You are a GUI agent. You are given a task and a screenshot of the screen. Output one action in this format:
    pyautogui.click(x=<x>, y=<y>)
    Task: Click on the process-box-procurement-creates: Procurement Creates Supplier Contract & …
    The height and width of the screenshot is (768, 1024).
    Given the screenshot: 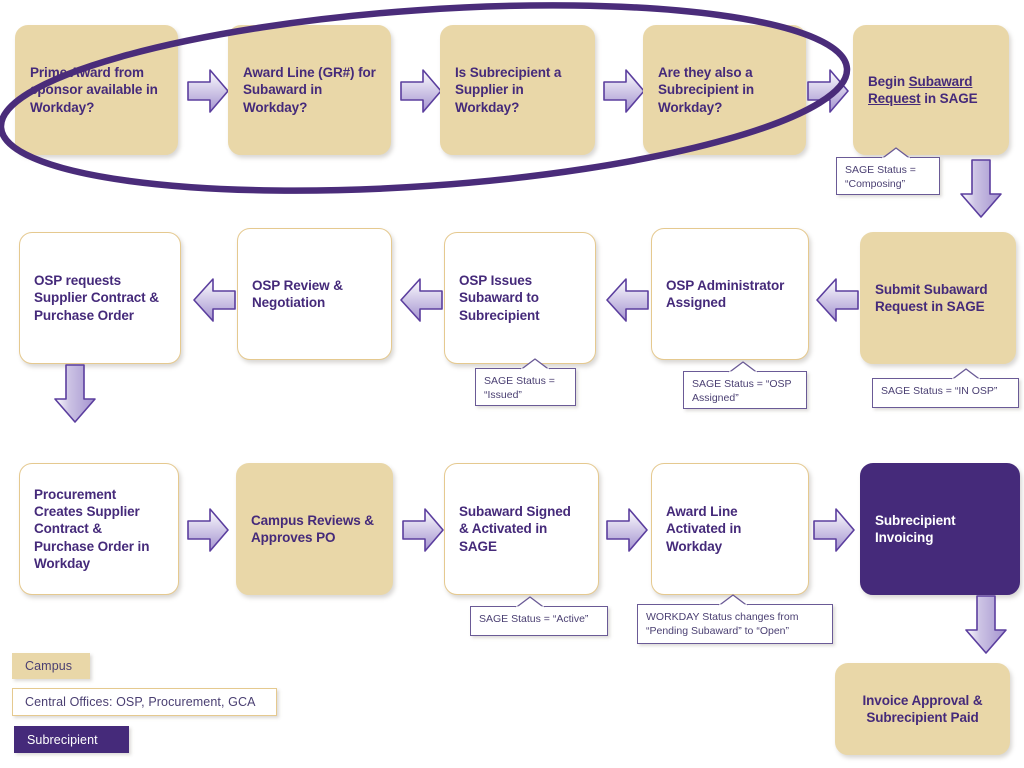 What is the action you would take?
    pyautogui.click(x=99, y=529)
    